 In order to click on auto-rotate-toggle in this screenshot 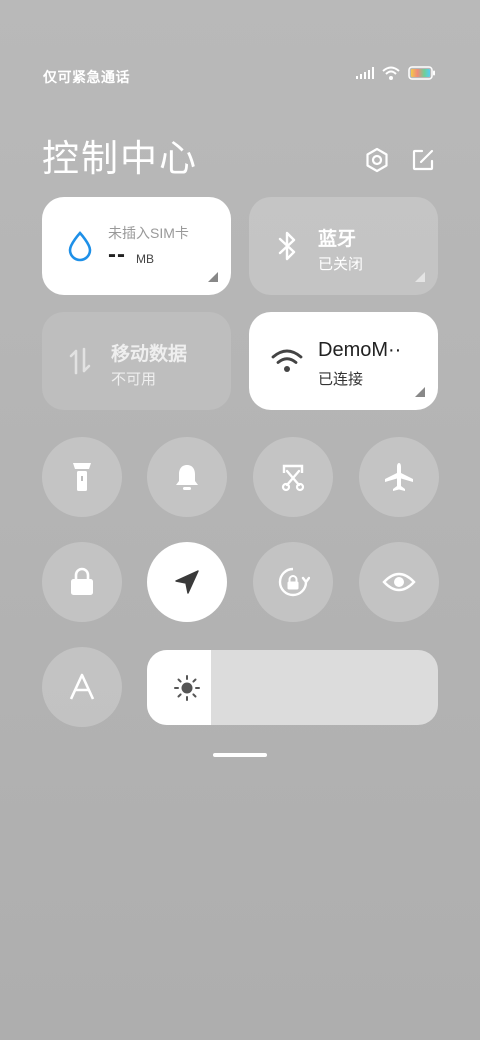, I will do `click(293, 582)`.